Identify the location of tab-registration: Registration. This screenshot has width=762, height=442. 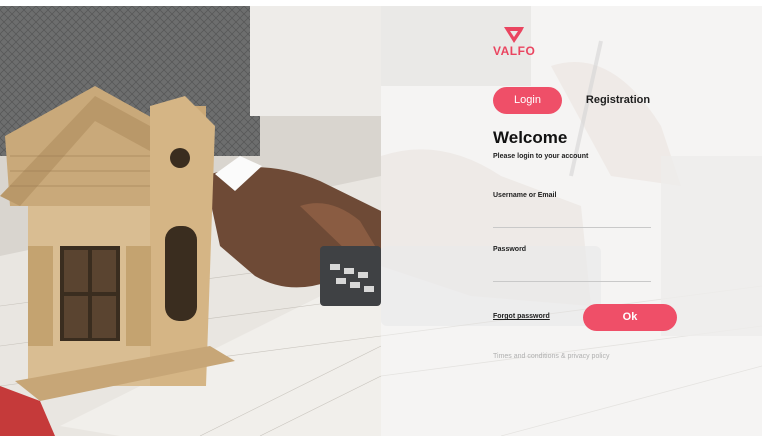
(618, 100).